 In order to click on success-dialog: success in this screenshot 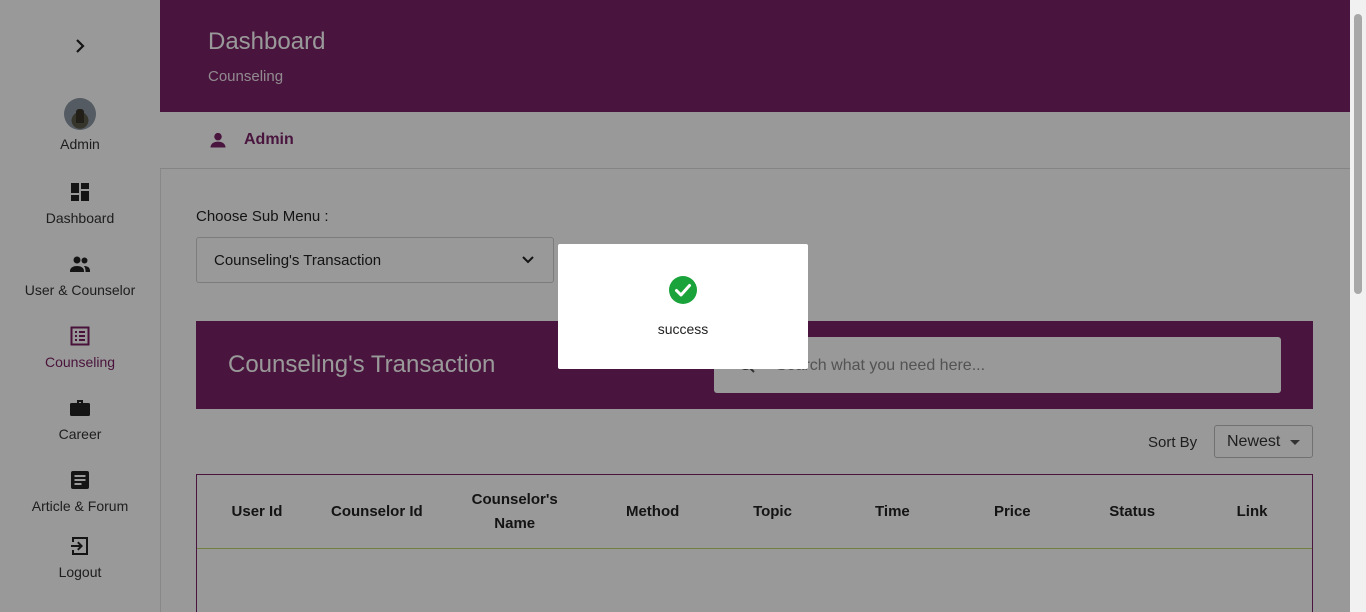, I will do `click(683, 306)`.